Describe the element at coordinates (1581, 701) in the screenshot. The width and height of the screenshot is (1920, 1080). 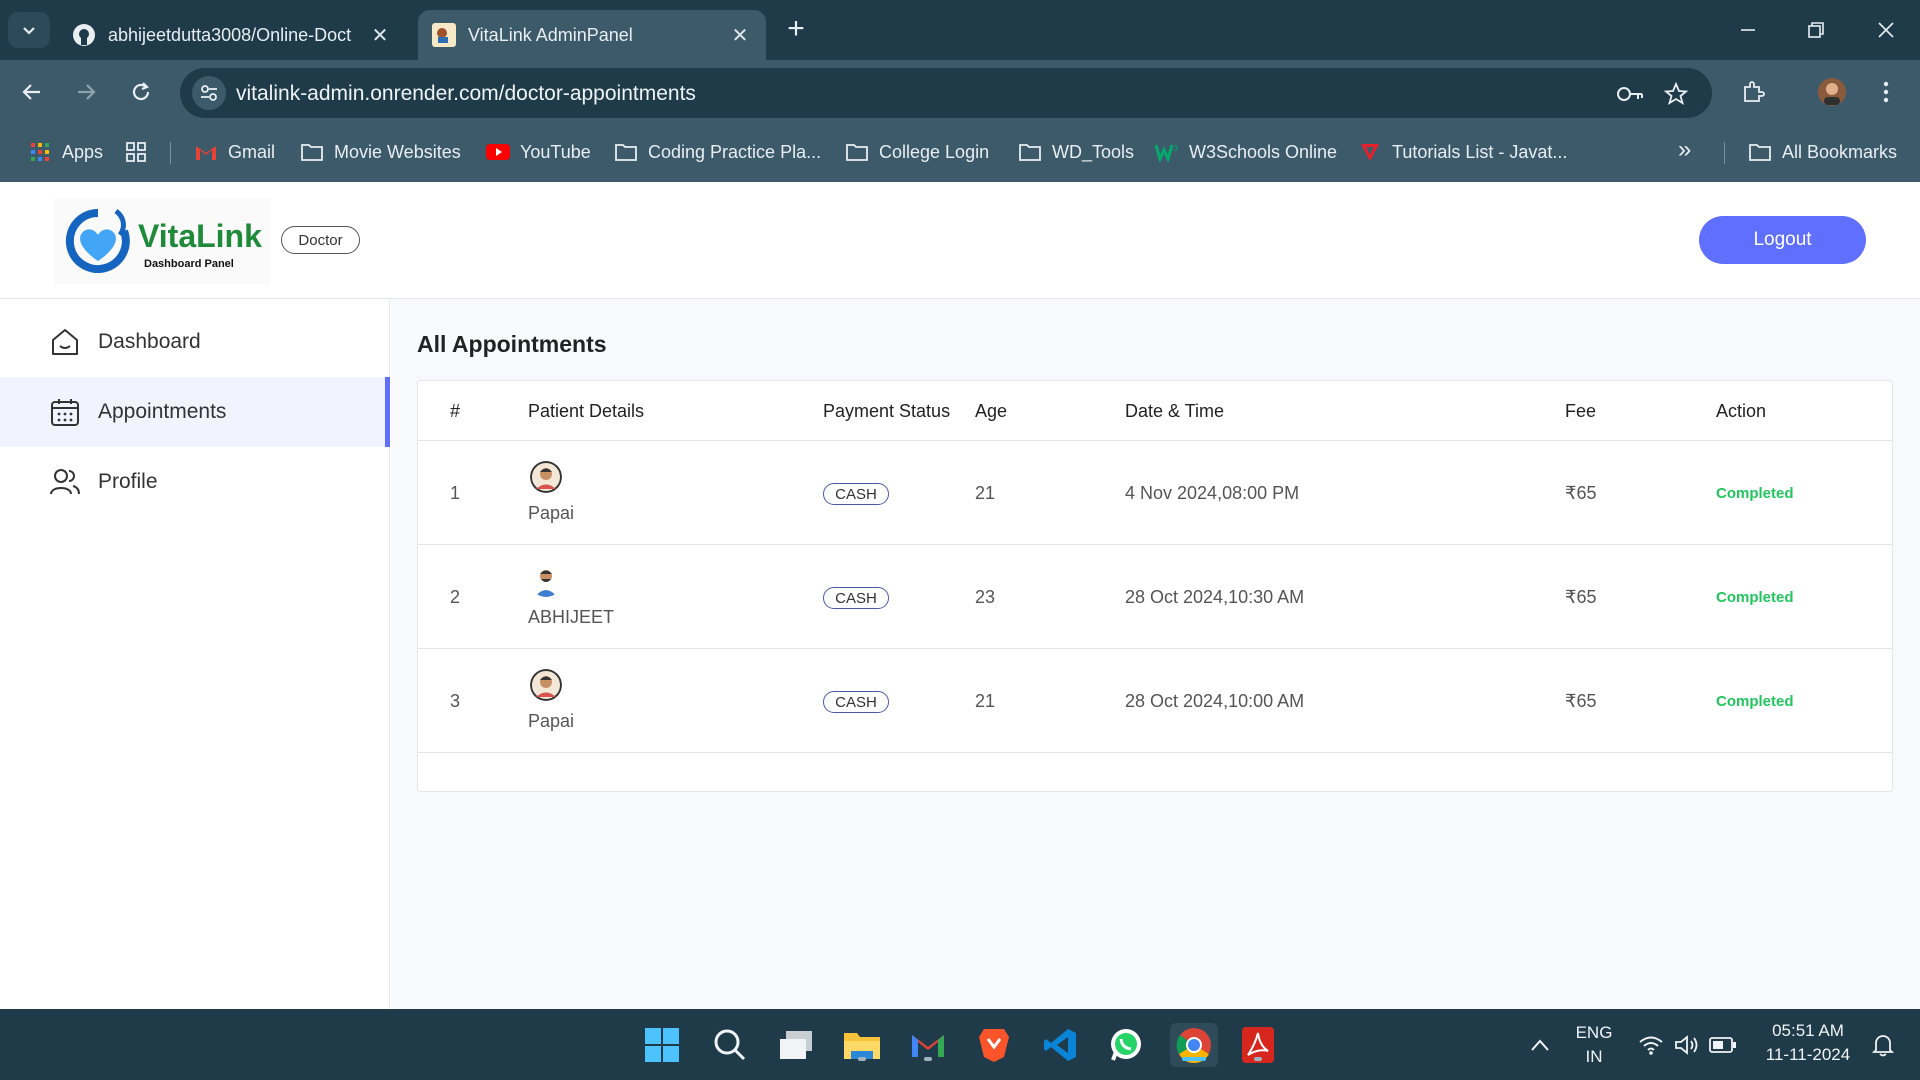
I see `appointment-fee: ₹65` at that location.